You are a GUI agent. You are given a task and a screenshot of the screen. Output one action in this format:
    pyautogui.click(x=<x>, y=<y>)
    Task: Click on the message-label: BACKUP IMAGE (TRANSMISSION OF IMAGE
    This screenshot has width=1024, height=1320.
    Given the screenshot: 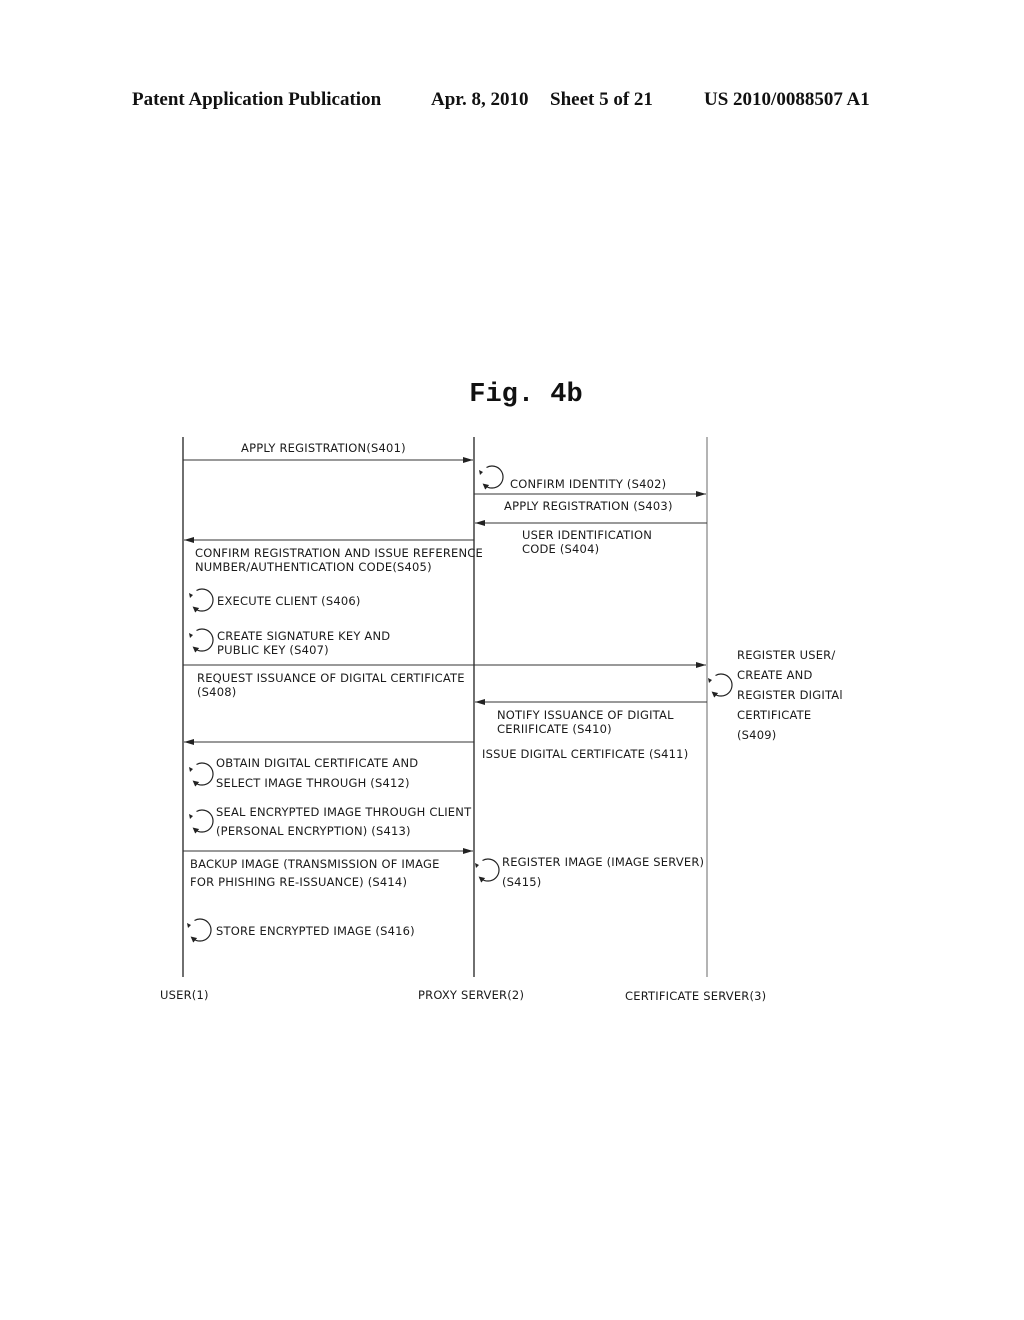 What is the action you would take?
    pyautogui.click(x=315, y=864)
    